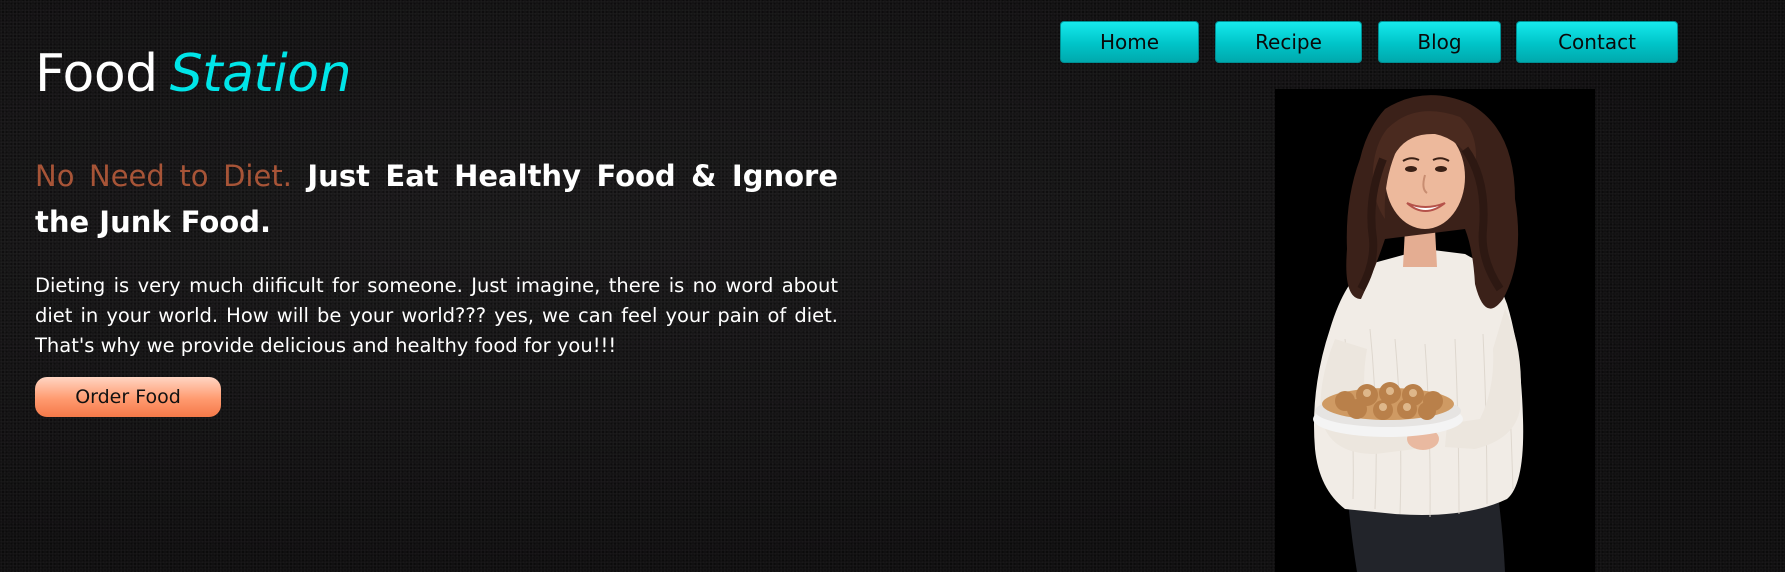  What do you see at coordinates (128, 397) in the screenshot?
I see `order-food-button: Order Food` at bounding box center [128, 397].